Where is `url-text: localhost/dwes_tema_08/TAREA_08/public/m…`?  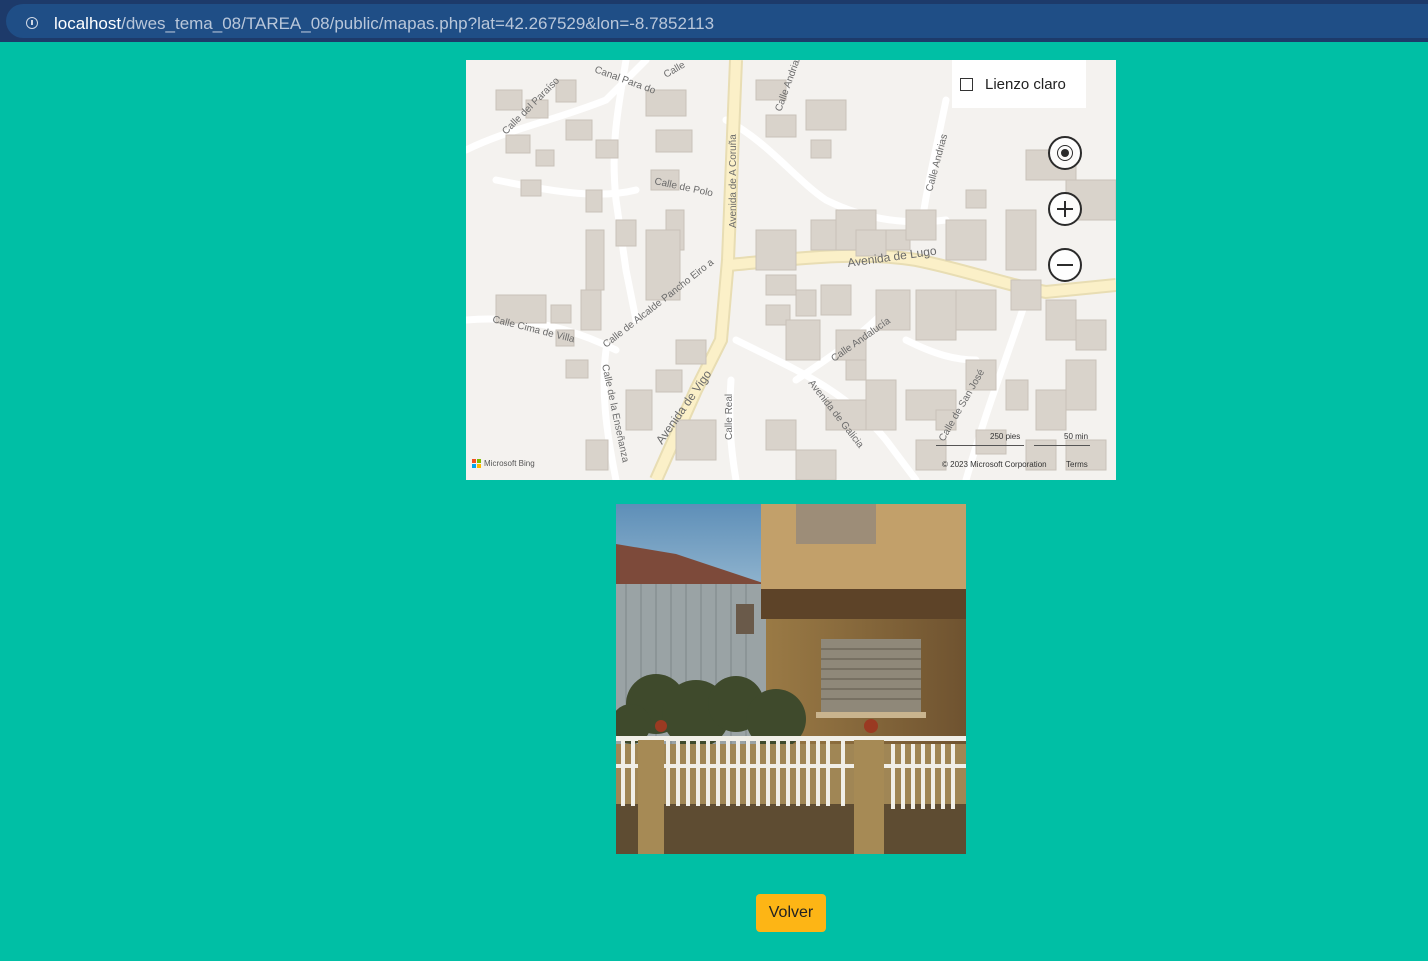
url-text: localhost/dwes_tema_08/TAREA_08/public/m… is located at coordinates (384, 24).